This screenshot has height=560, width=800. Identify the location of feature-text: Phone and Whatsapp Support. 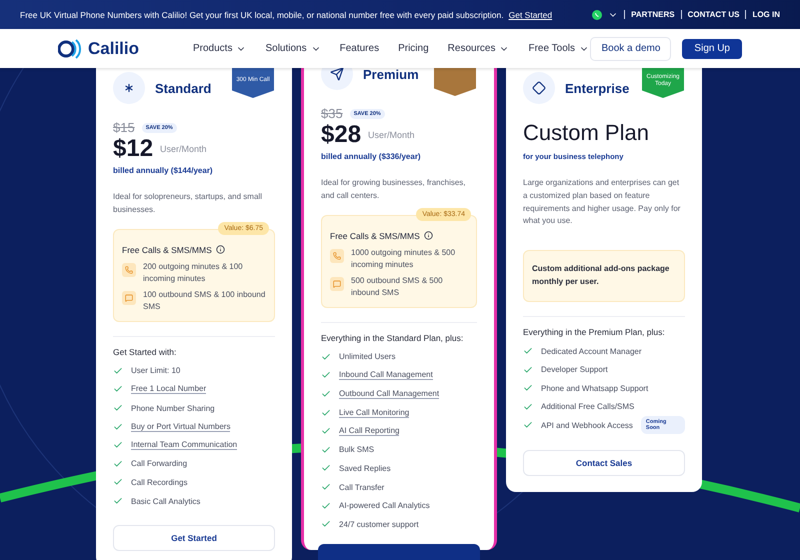
(594, 388).